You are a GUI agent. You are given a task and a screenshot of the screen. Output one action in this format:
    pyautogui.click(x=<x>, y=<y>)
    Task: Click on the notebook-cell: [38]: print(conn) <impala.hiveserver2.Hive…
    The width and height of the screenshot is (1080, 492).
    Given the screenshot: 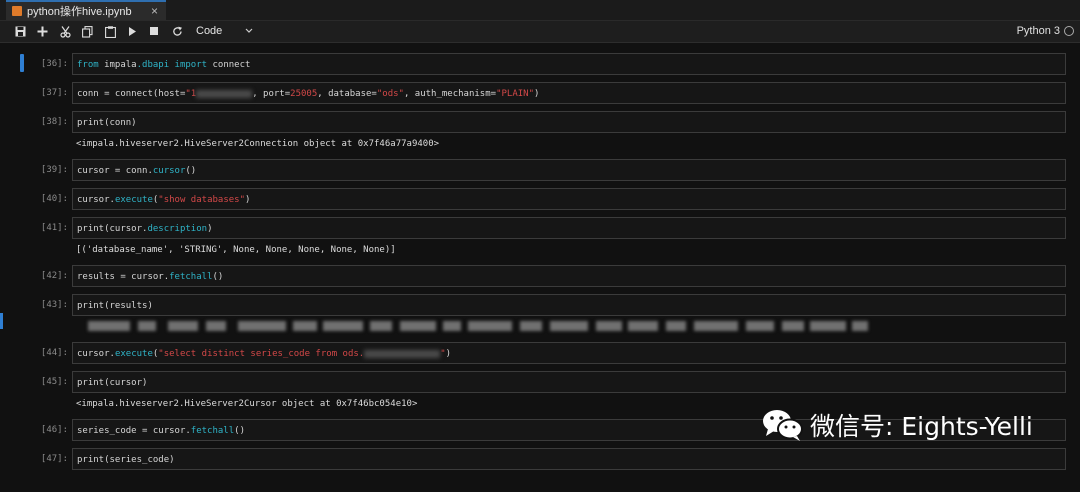 What is the action you would take?
    pyautogui.click(x=540, y=133)
    